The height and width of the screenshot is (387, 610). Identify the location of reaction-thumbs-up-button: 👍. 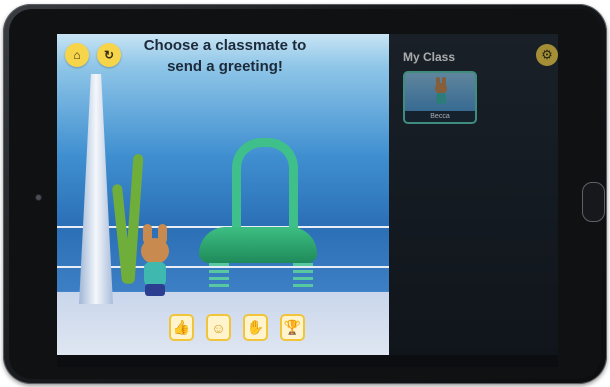
(181, 327).